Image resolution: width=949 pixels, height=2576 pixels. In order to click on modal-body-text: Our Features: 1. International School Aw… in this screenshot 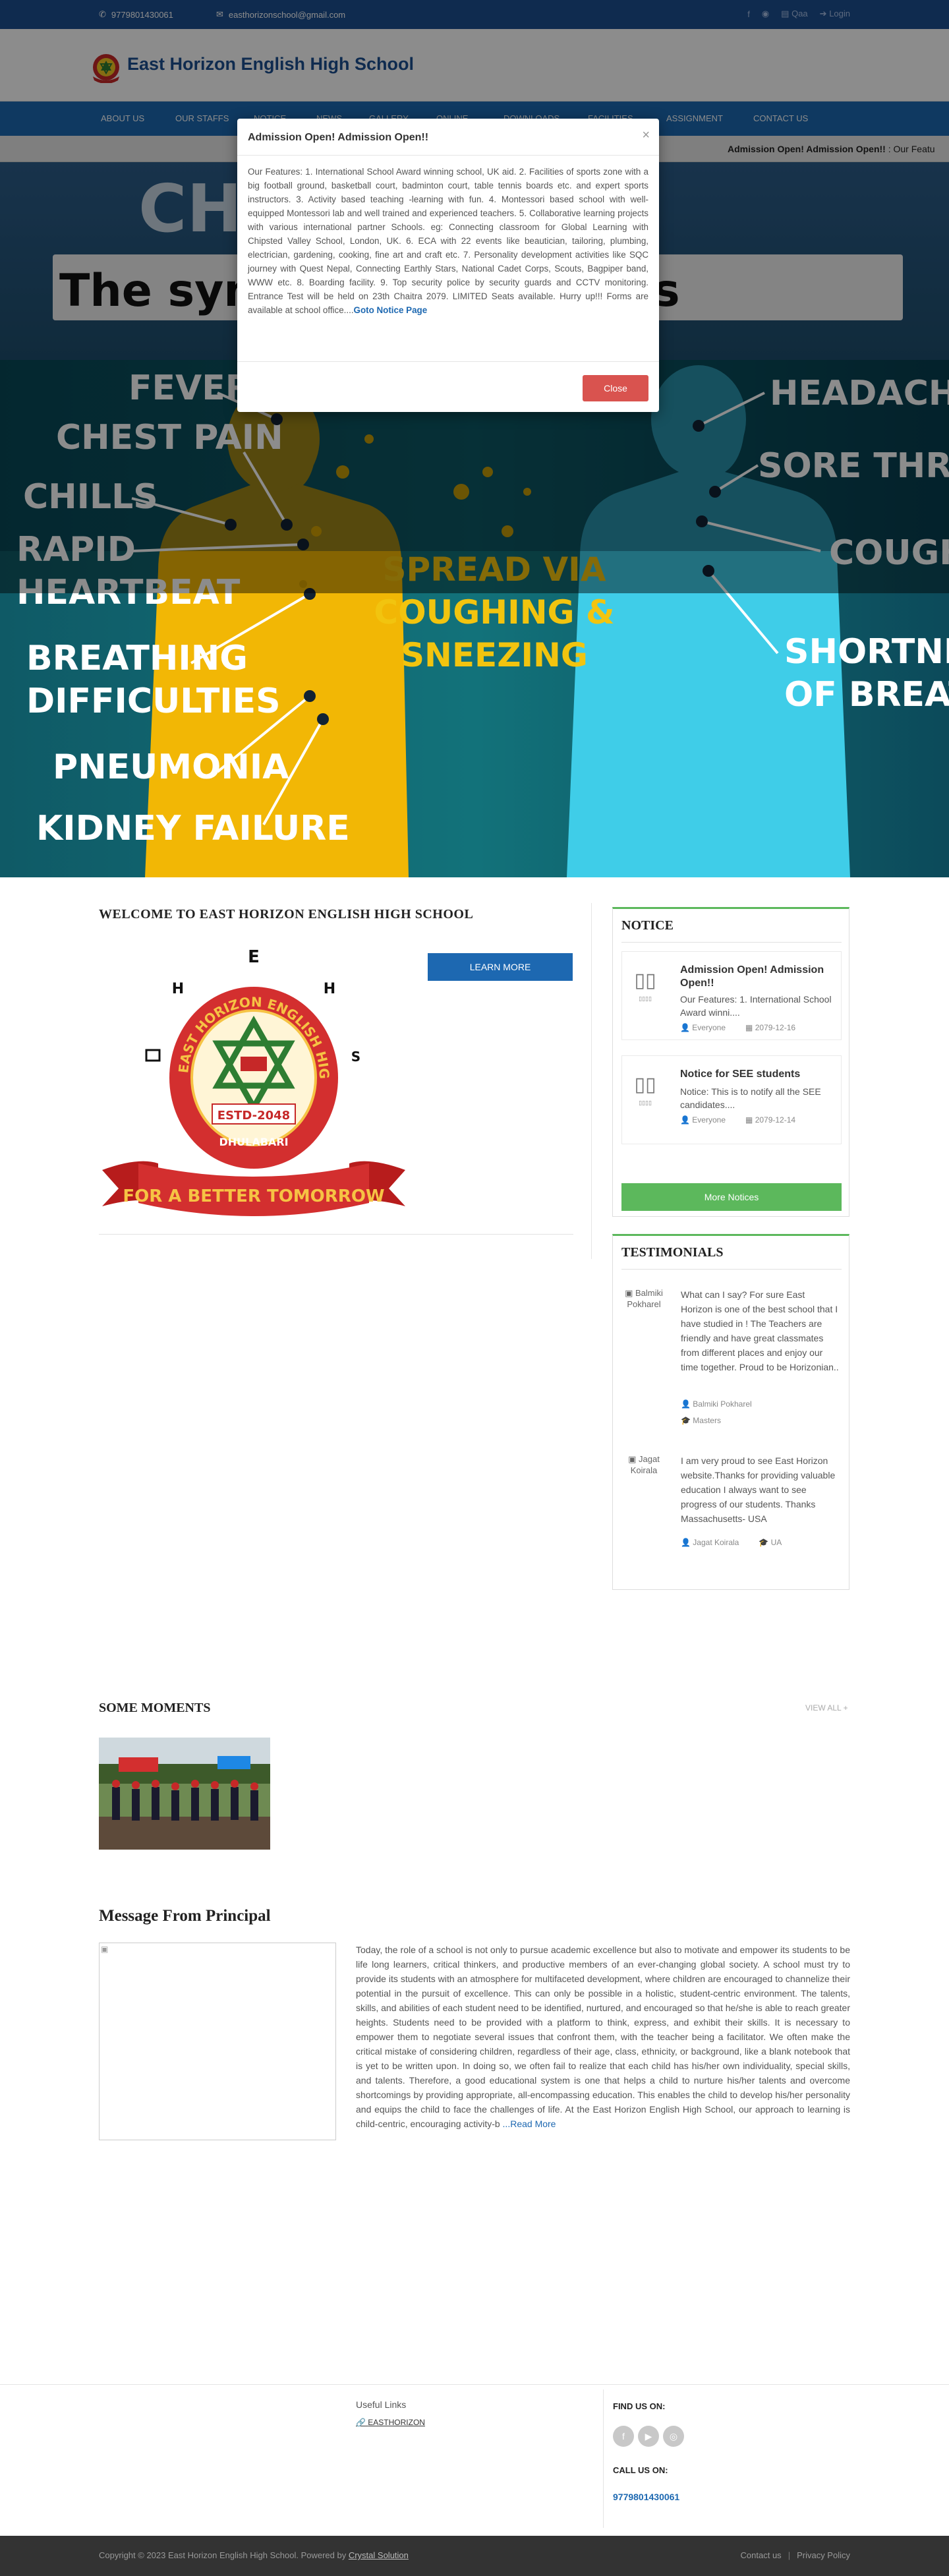, I will do `click(448, 241)`.